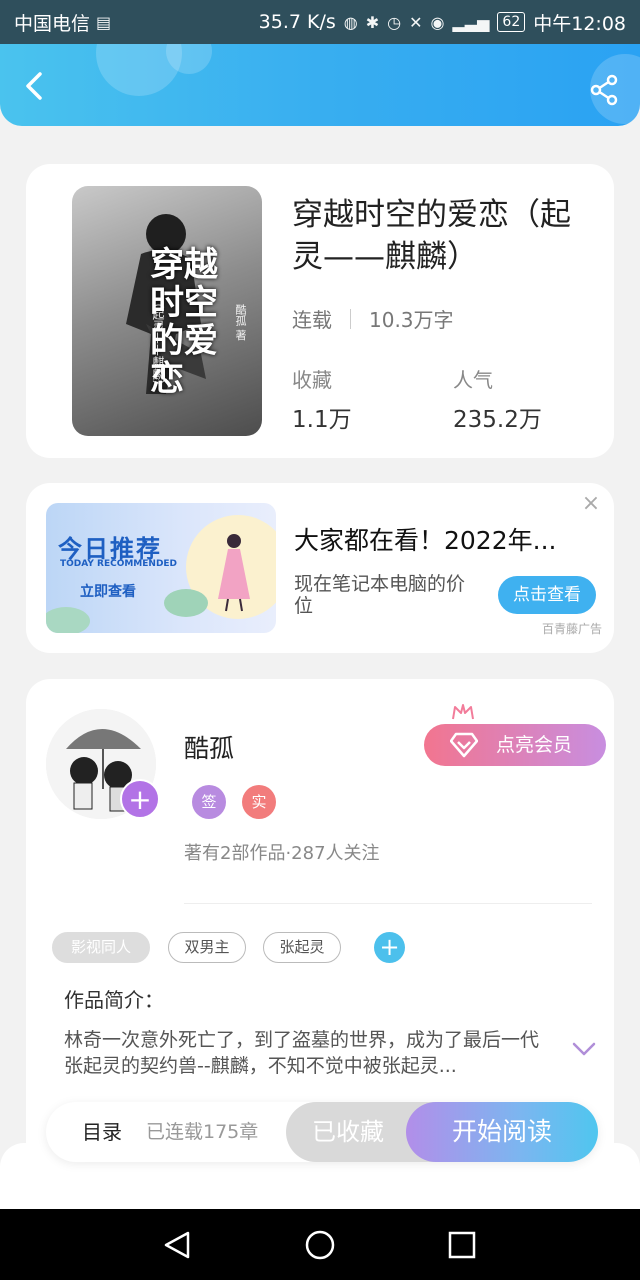  What do you see at coordinates (411, 320) in the screenshot?
I see `book-word-count: 10.3万字` at bounding box center [411, 320].